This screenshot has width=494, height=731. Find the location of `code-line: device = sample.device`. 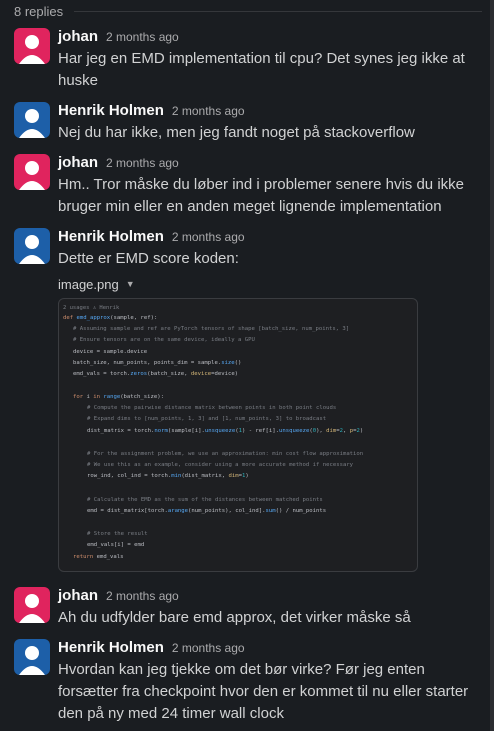

code-line: device = sample.device is located at coordinates (110, 352).